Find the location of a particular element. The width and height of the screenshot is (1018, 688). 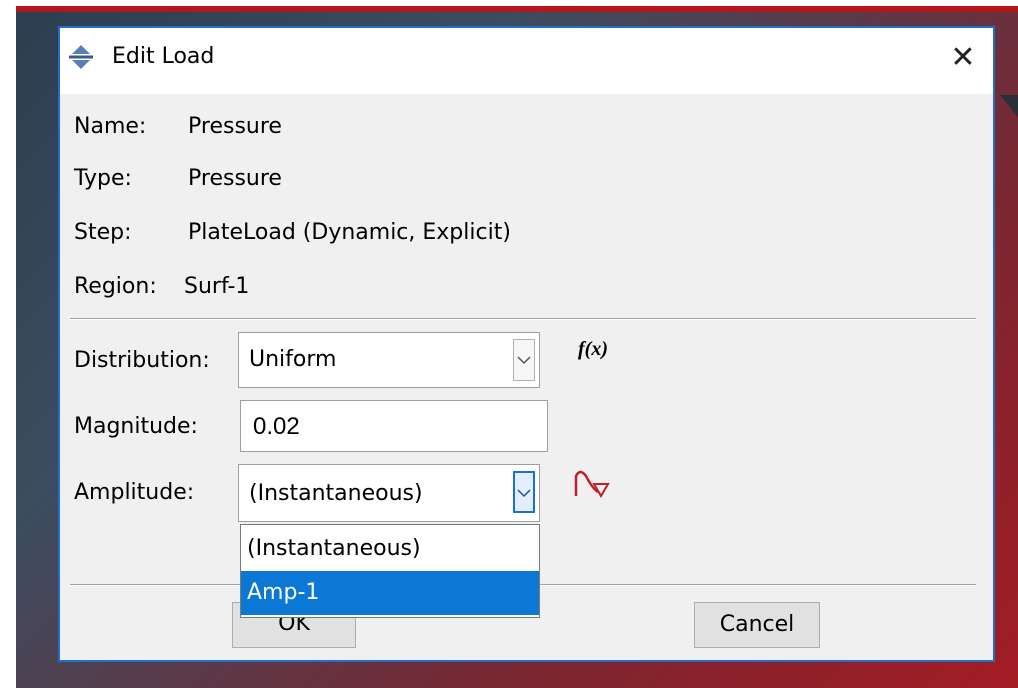

magnitude-value: 0.02 is located at coordinates (276, 426).